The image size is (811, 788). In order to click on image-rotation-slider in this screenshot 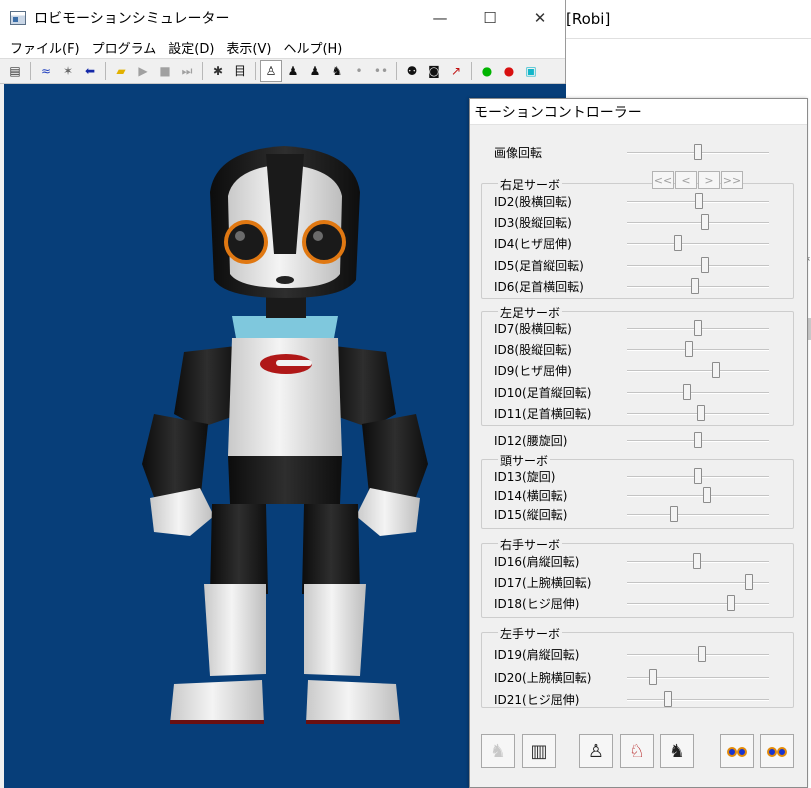, I will do `click(698, 152)`.